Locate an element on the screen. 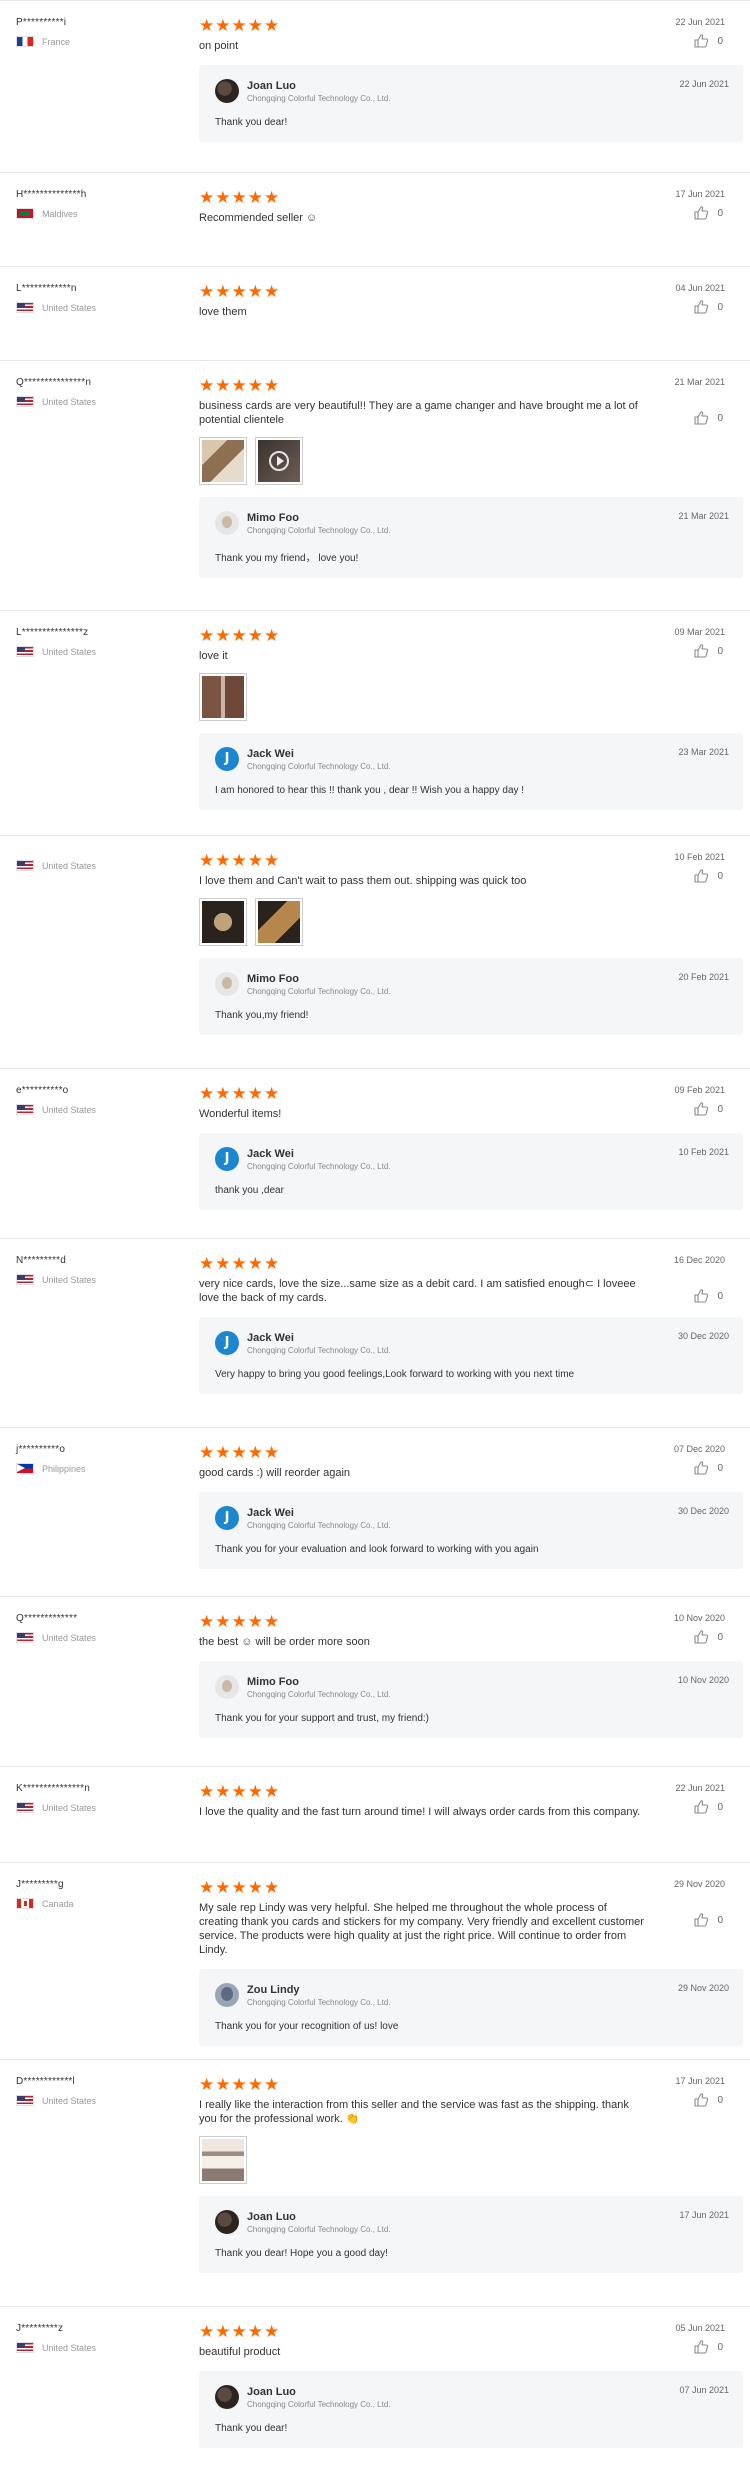  buyer-name: K***************n is located at coordinates (53, 1788).